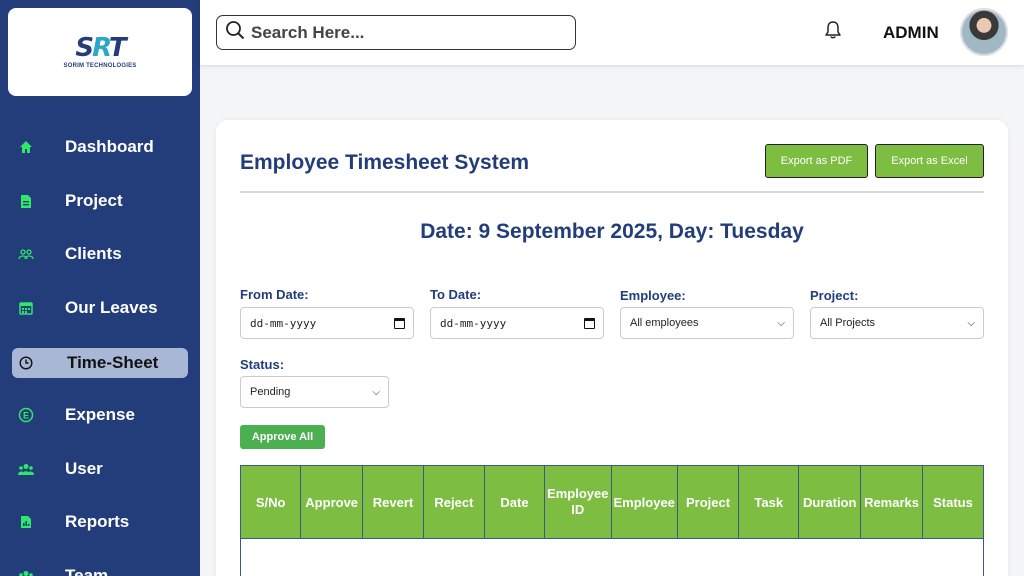 This screenshot has width=1024, height=576. I want to click on avatar, so click(984, 32).